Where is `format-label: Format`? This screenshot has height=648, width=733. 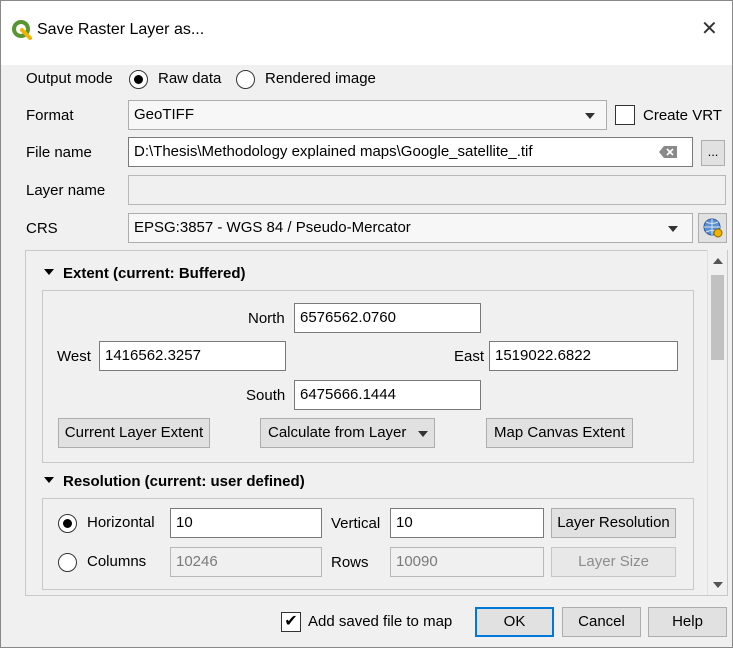
format-label: Format is located at coordinates (50, 115).